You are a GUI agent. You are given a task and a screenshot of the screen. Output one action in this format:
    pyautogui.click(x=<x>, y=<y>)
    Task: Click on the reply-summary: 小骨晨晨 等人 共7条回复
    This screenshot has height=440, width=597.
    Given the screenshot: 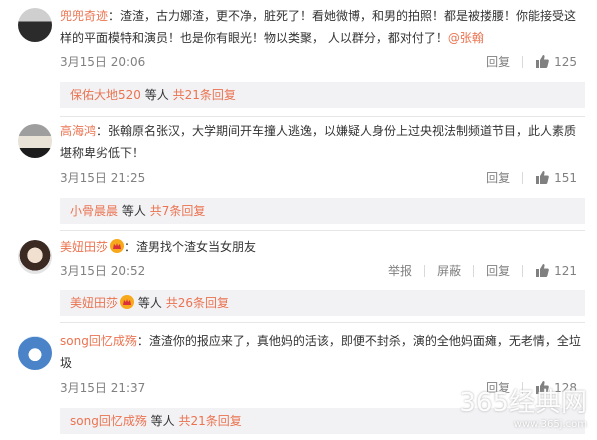 What is the action you would take?
    pyautogui.click(x=322, y=211)
    